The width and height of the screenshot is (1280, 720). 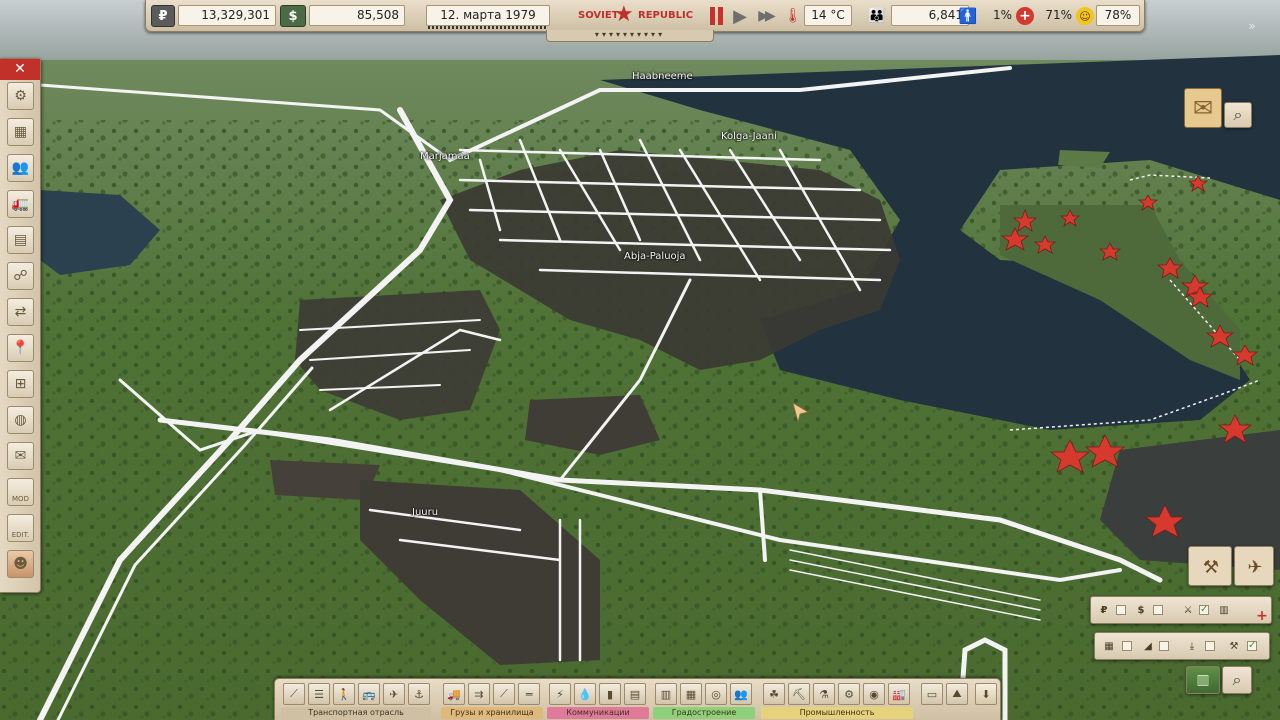 What do you see at coordinates (1204, 610) in the screenshot?
I see `military-filter-checkbox: ✓` at bounding box center [1204, 610].